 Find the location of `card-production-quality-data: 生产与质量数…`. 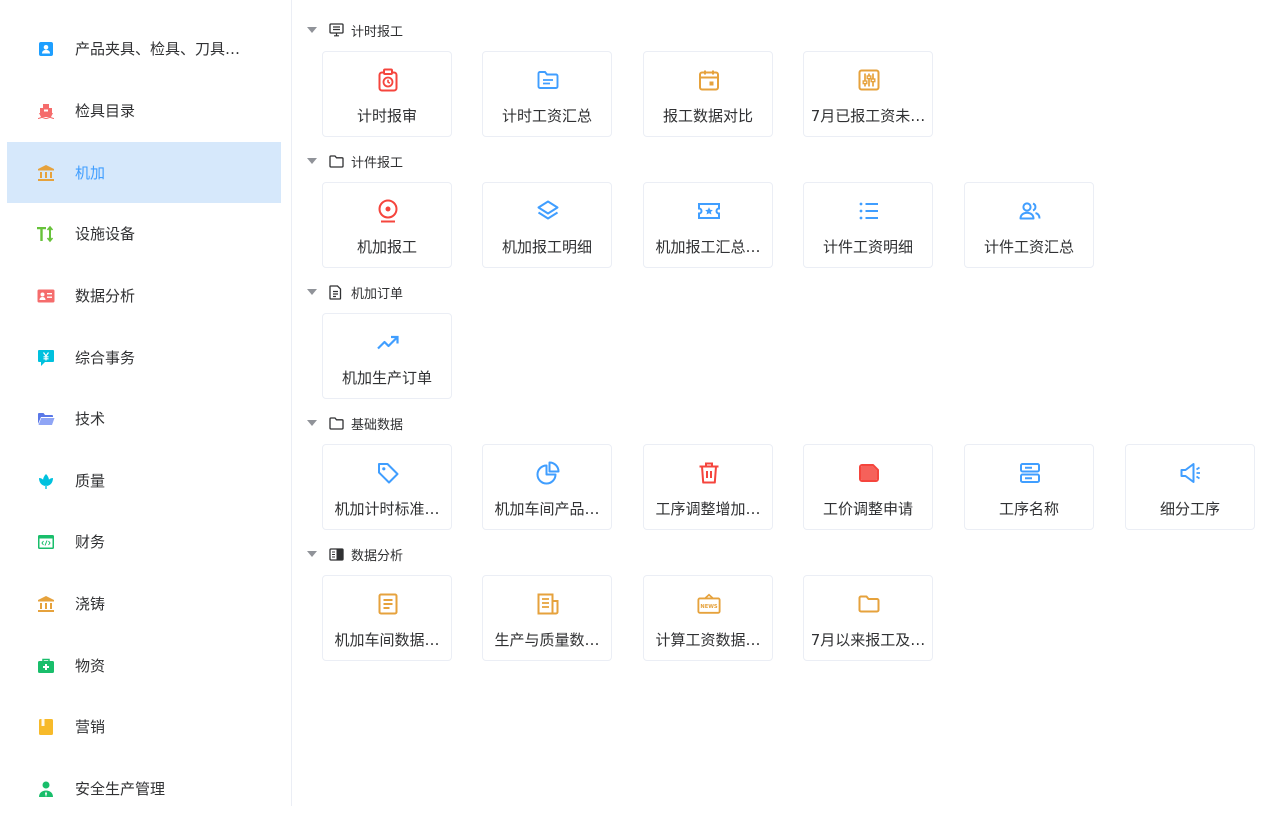

card-production-quality-data: 生产与质量数… is located at coordinates (547, 618).